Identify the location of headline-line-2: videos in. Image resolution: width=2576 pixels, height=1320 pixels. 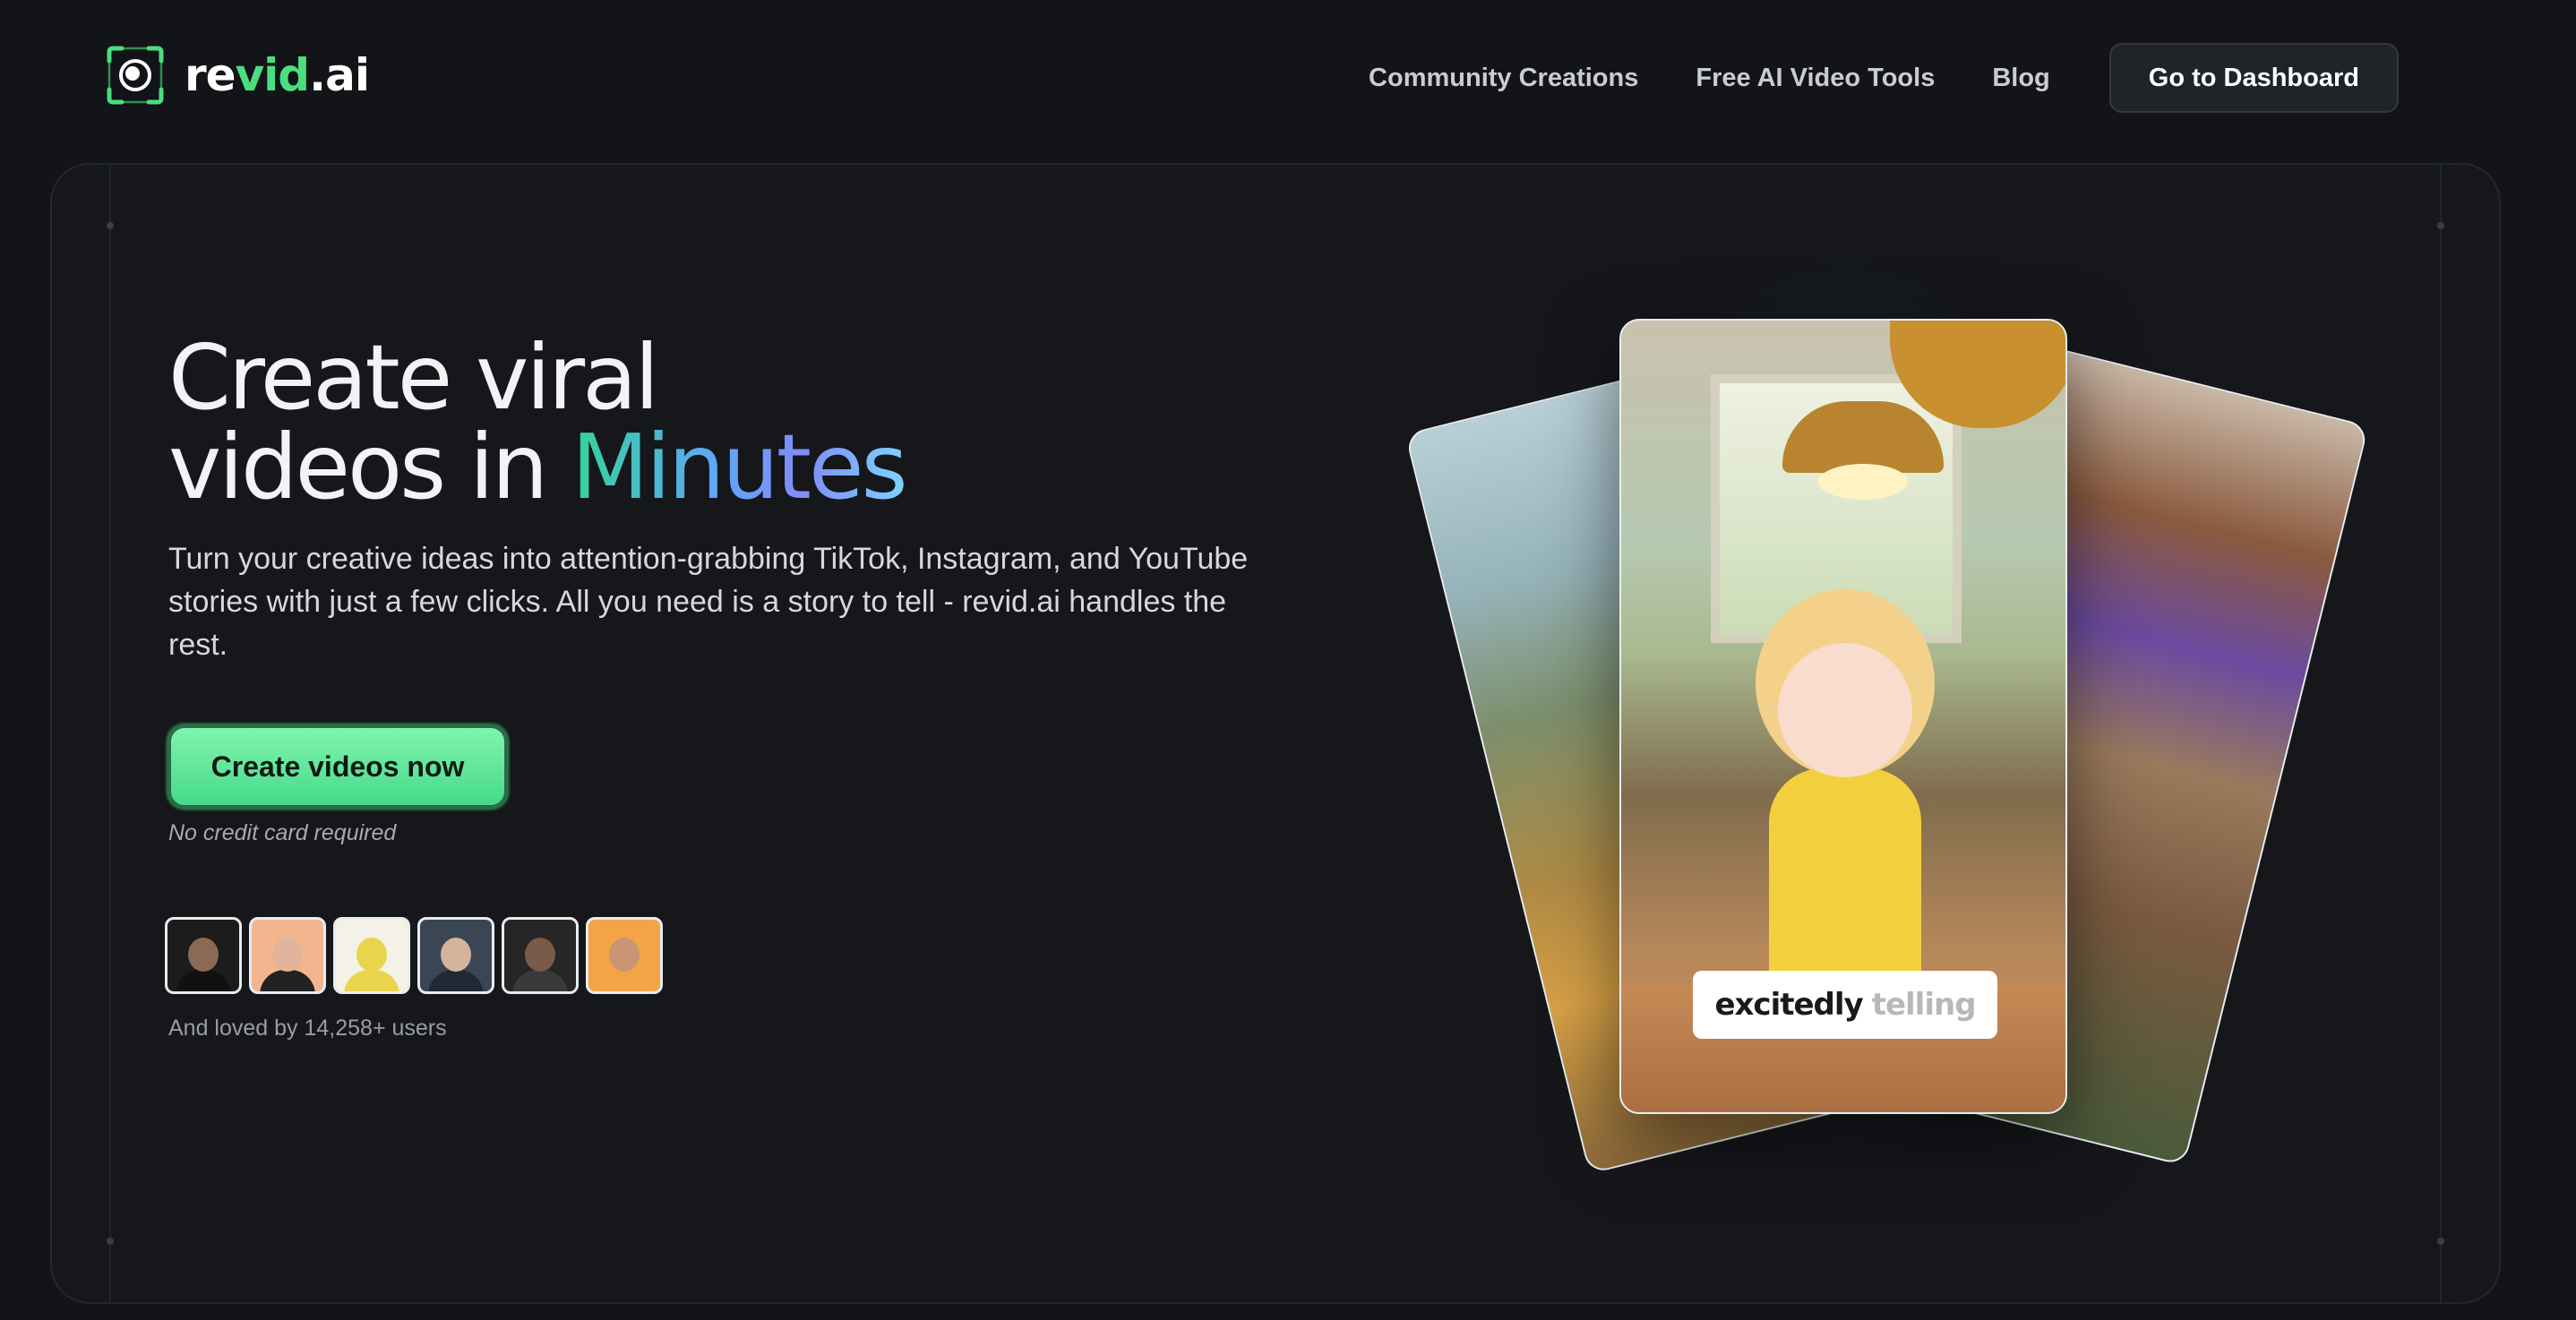
(369, 467).